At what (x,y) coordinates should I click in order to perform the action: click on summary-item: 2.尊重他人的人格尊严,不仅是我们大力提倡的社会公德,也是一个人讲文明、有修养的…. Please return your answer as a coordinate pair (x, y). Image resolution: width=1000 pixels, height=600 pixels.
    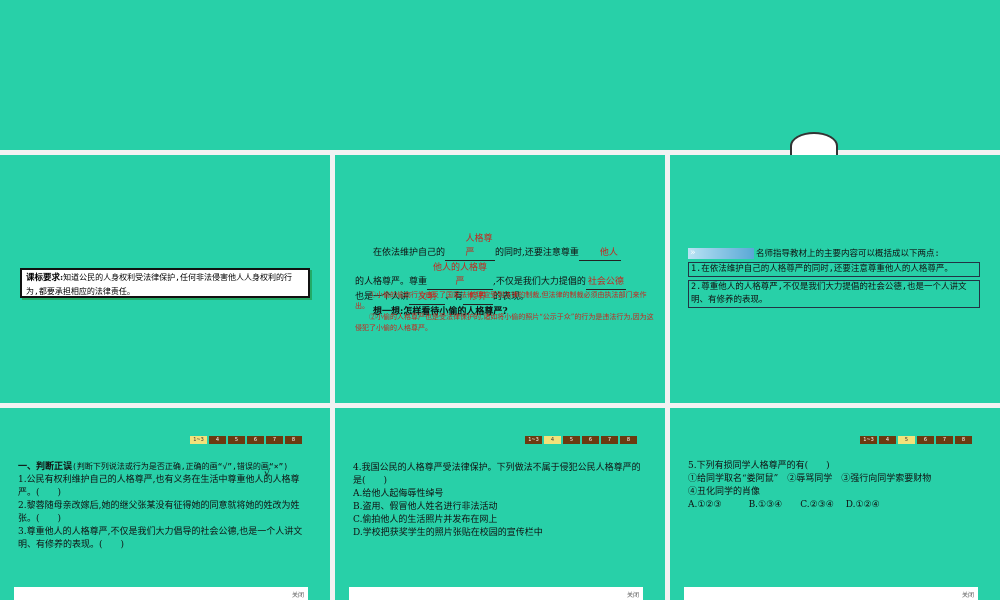
    Looking at the image, I should click on (834, 294).